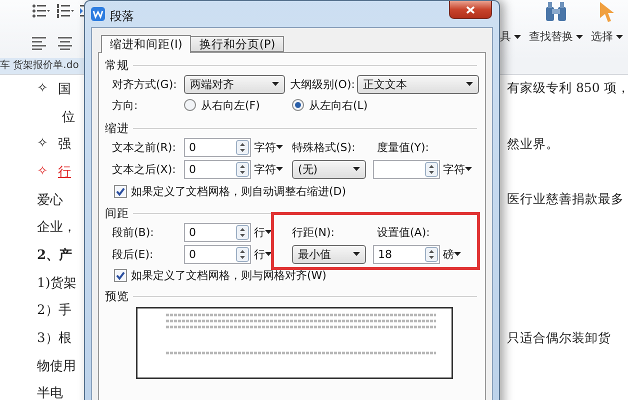 The height and width of the screenshot is (400, 628). I want to click on ribbon-button: 选择, so click(607, 22).